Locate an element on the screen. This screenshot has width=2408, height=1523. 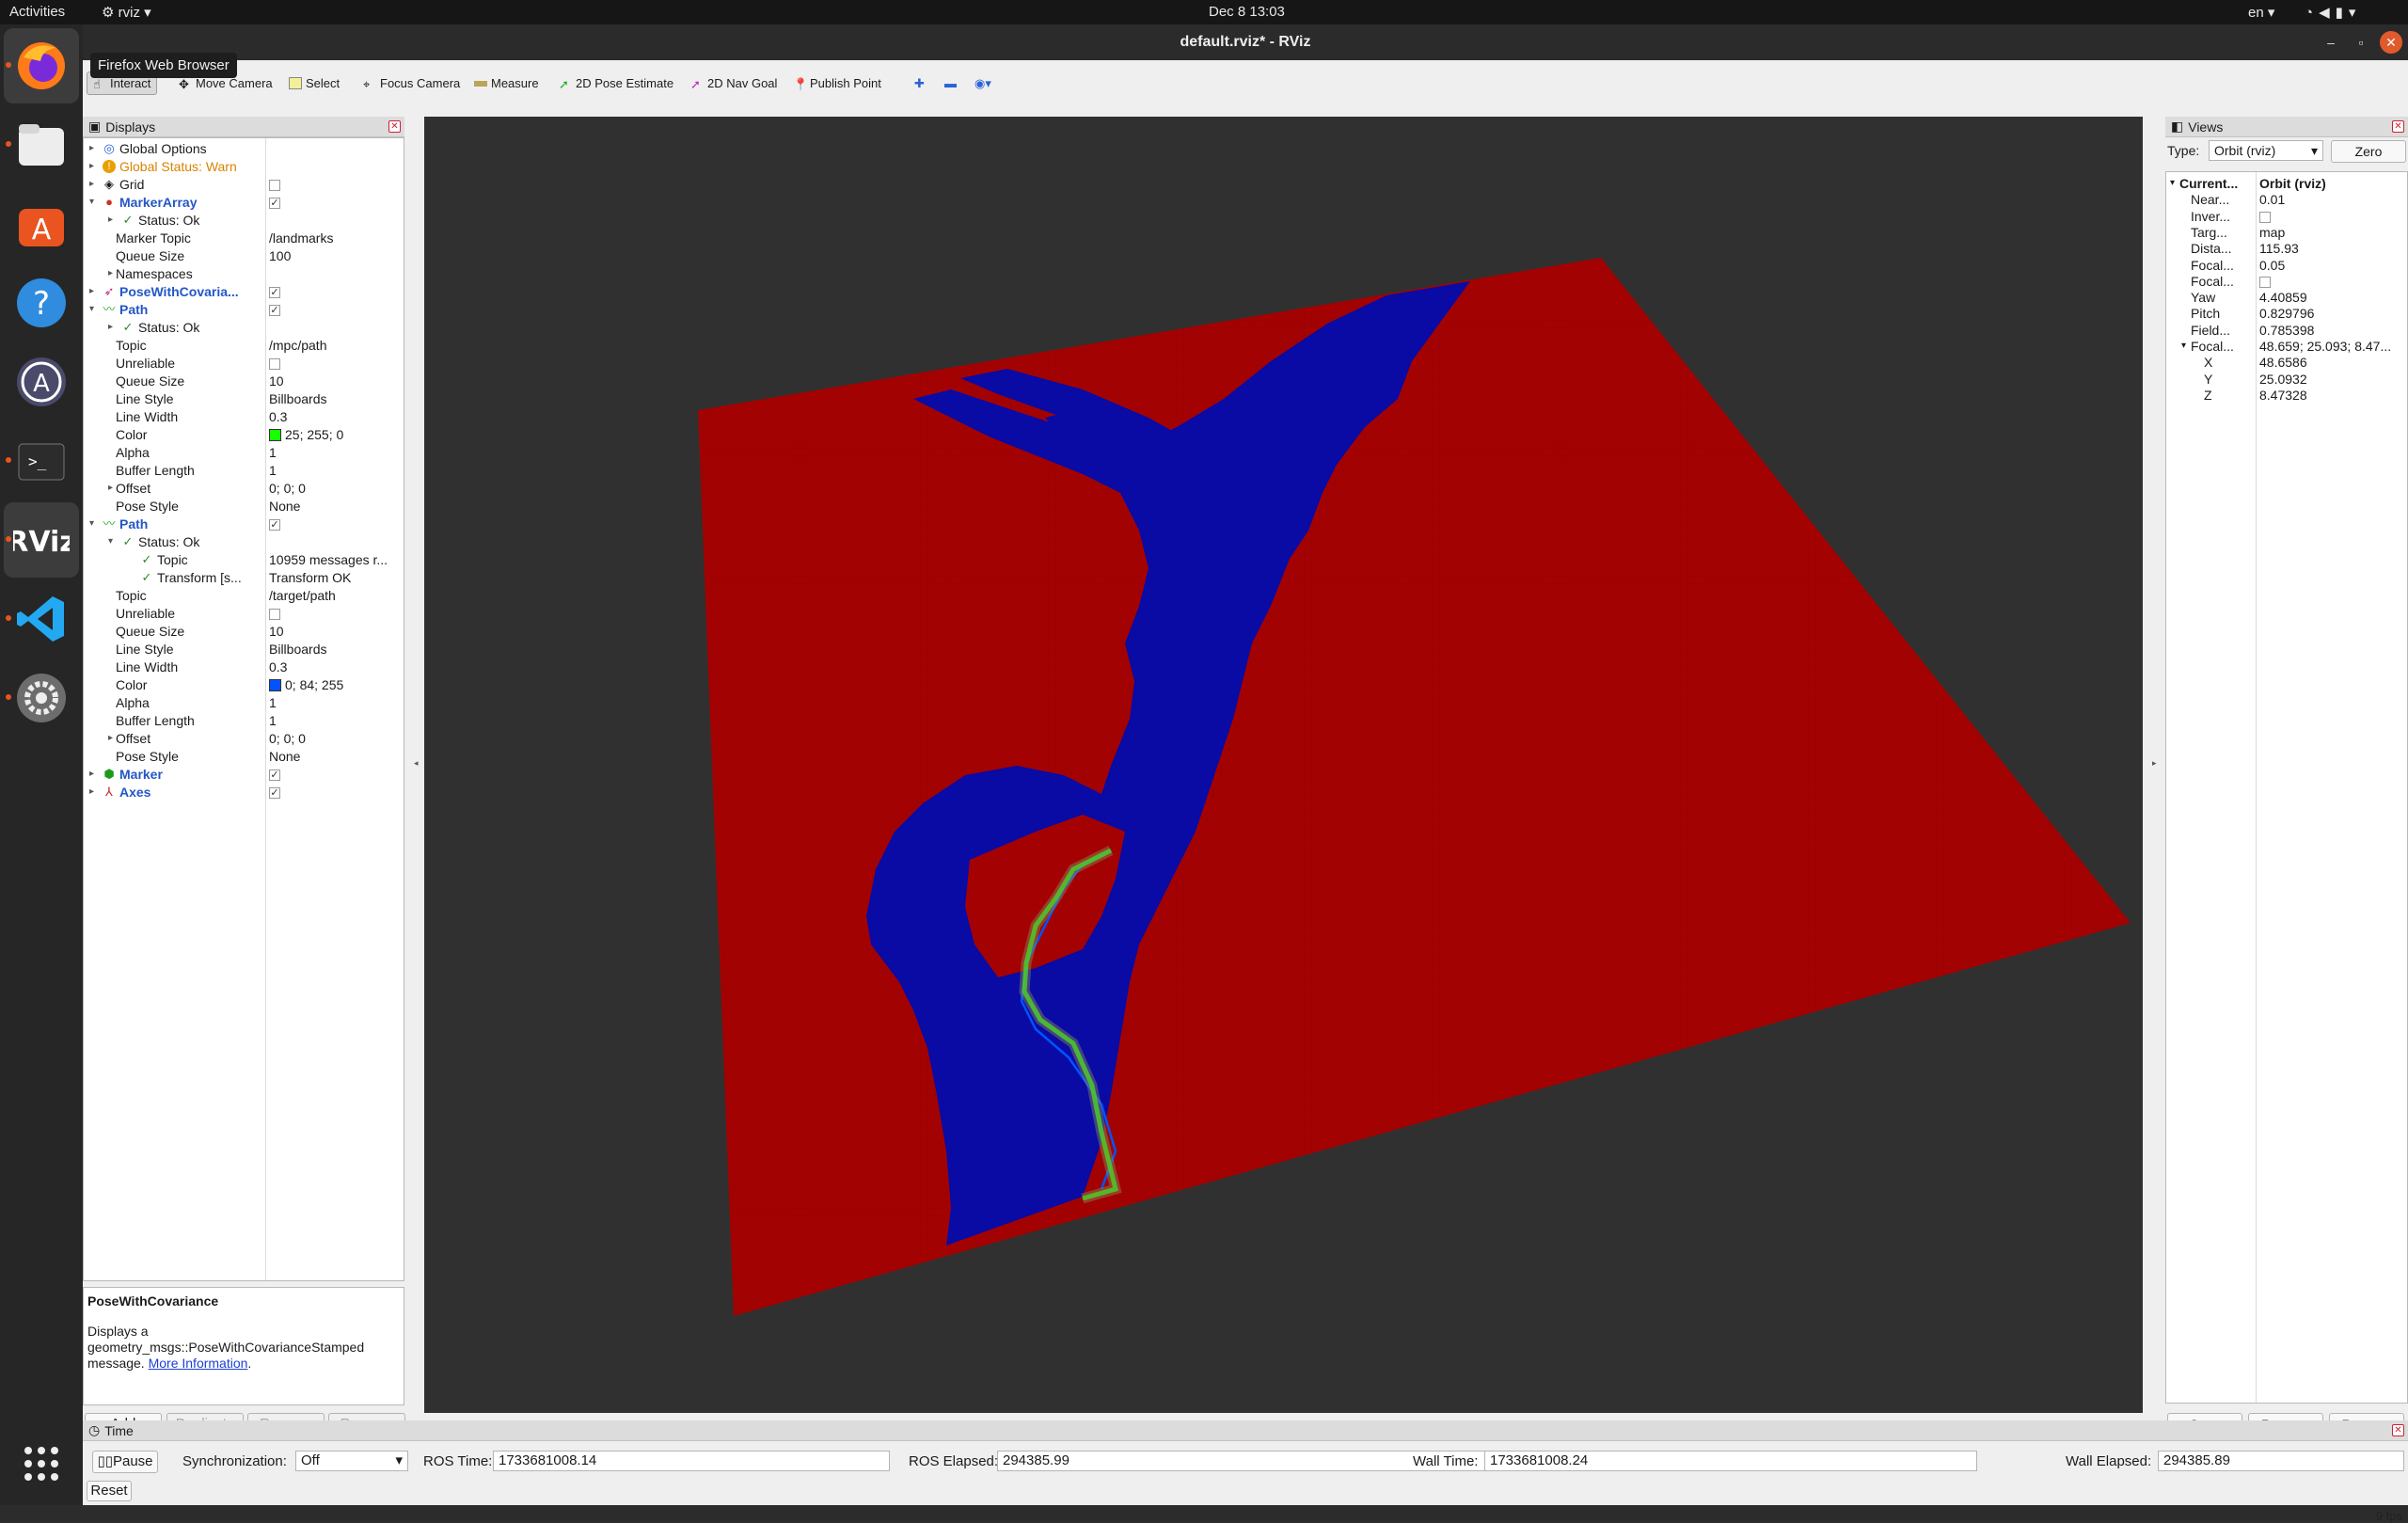
display-row: Unreliable is located at coordinates (244, 364).